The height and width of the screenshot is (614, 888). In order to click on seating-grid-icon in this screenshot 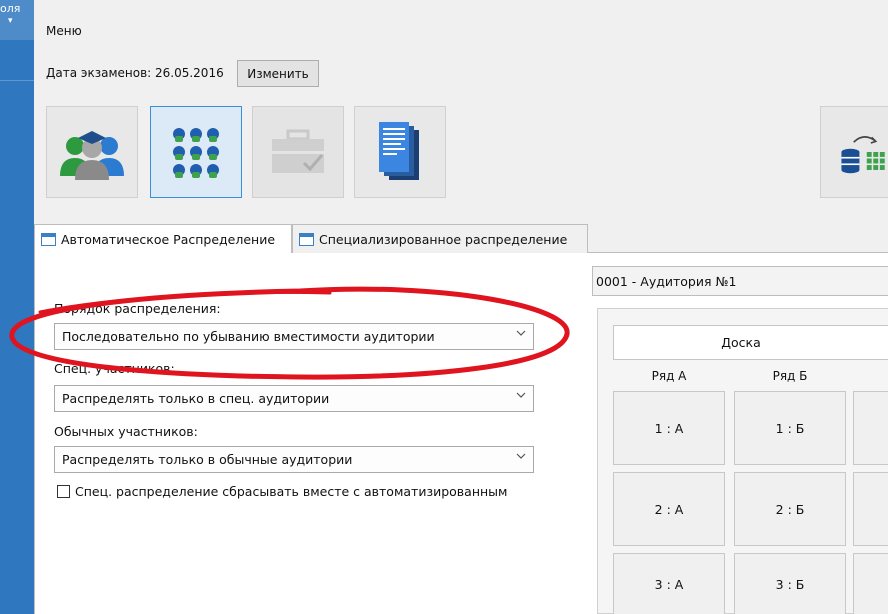, I will do `click(196, 153)`.